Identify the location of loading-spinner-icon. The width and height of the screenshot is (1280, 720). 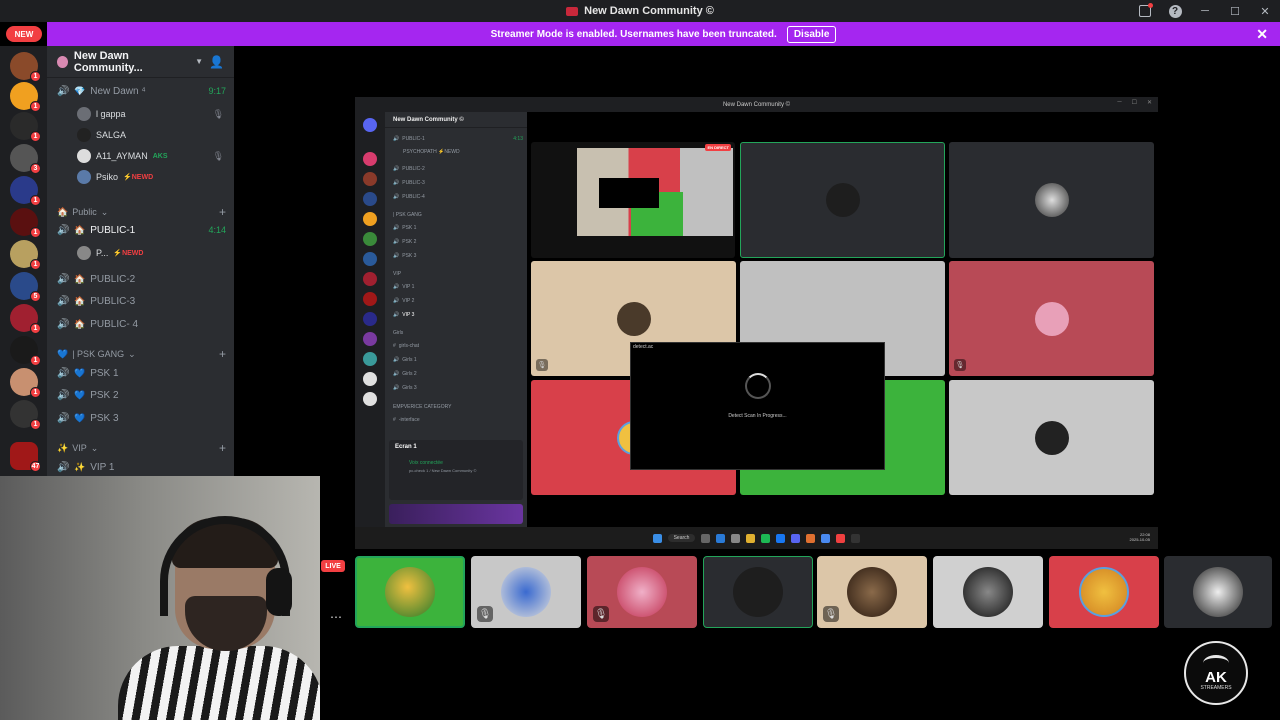
(758, 386).